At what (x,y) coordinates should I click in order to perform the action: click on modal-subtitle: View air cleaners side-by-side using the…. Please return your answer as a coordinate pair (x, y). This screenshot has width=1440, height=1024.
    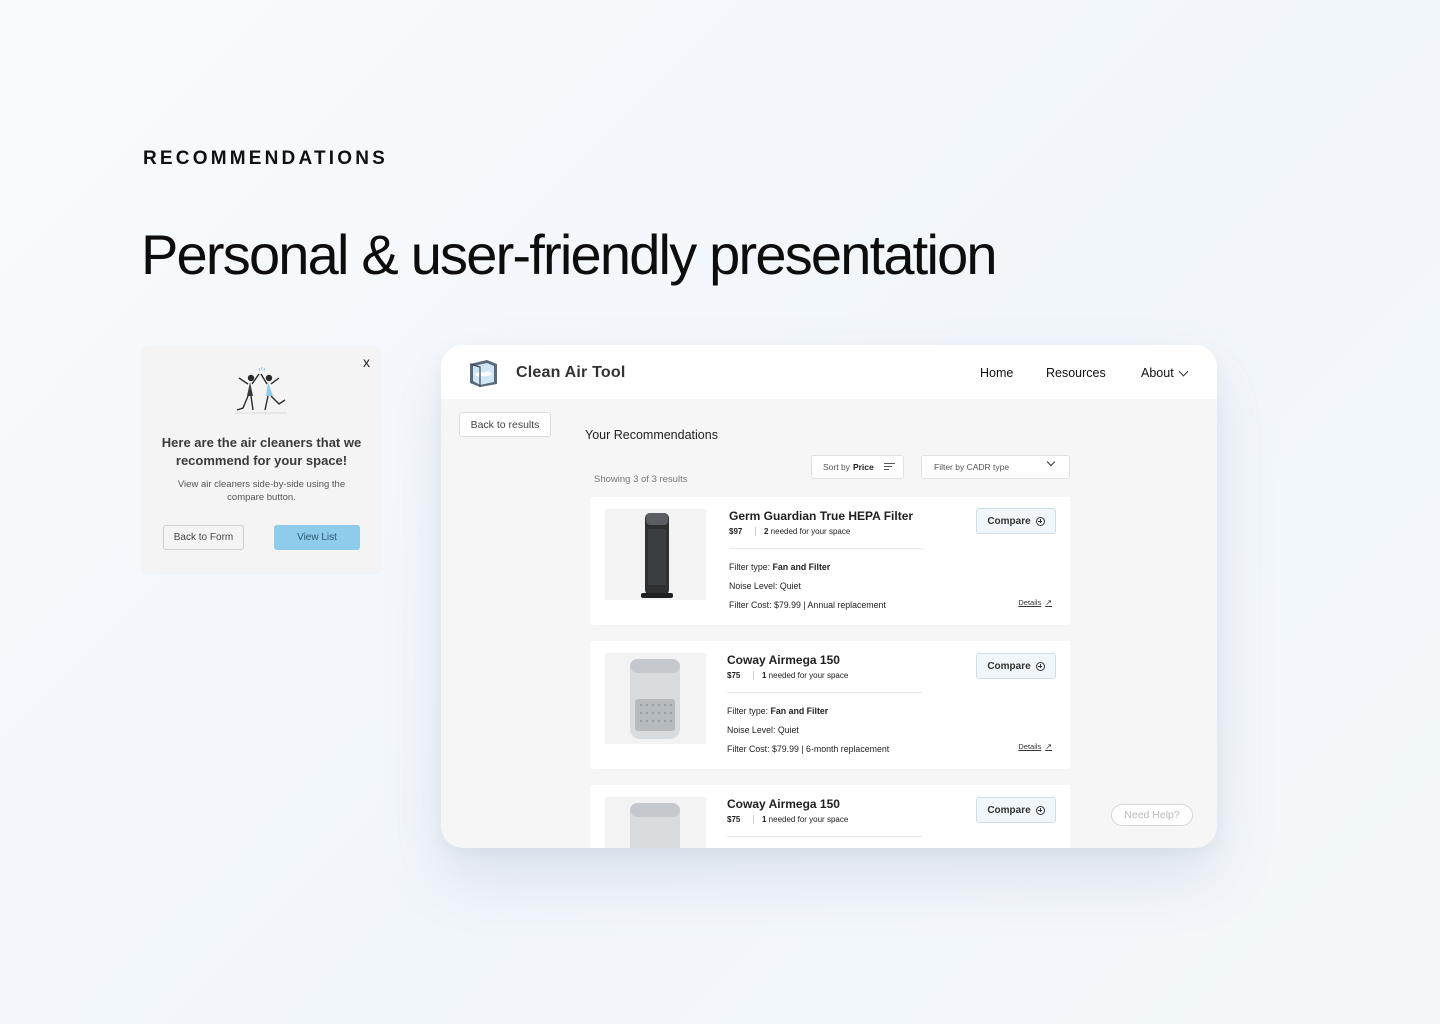
    Looking at the image, I should click on (261, 491).